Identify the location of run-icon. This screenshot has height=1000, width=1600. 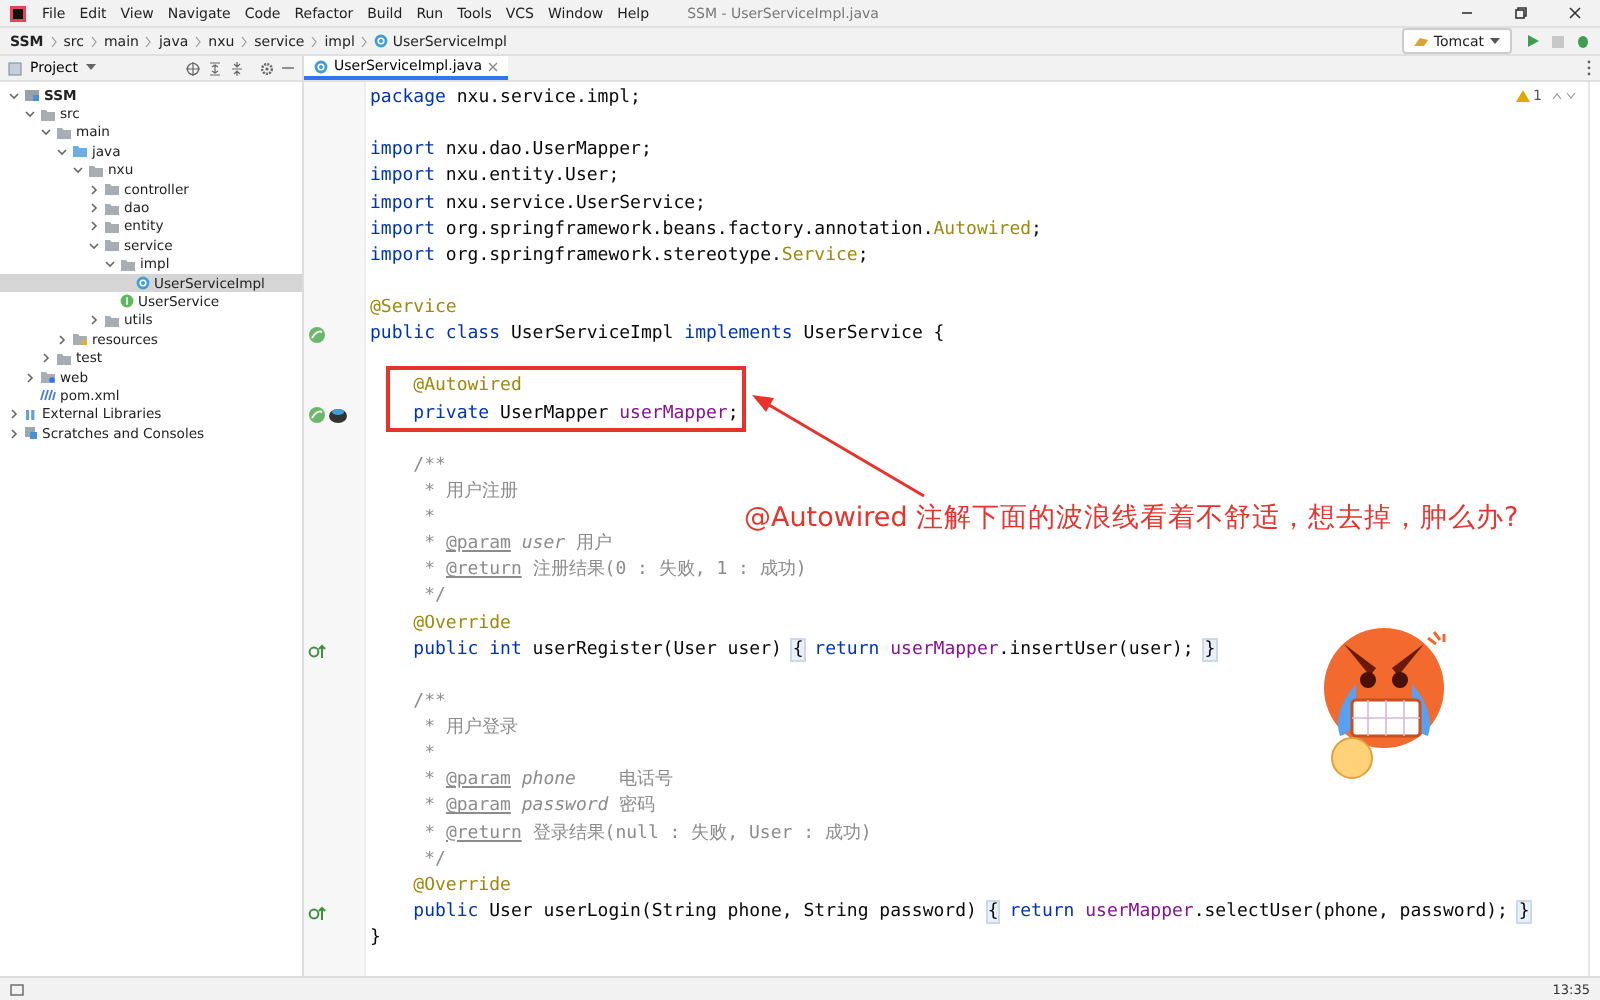
(1533, 41).